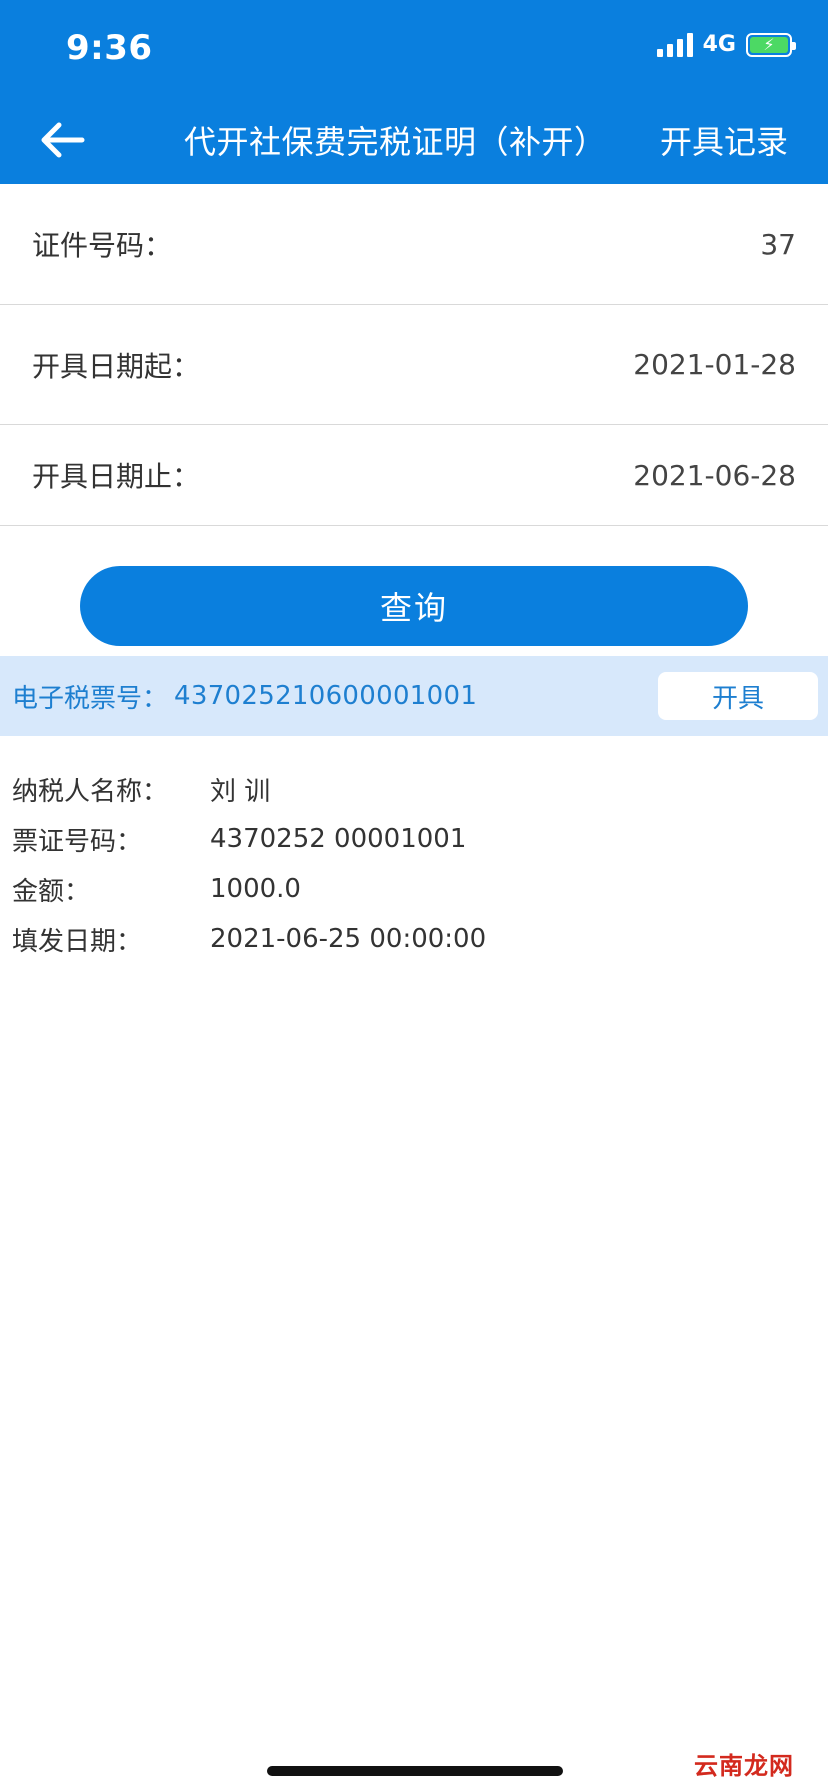  Describe the element at coordinates (414, 475) in the screenshot. I see `end-date-row: 开具日期止： 2021-06-28` at that location.